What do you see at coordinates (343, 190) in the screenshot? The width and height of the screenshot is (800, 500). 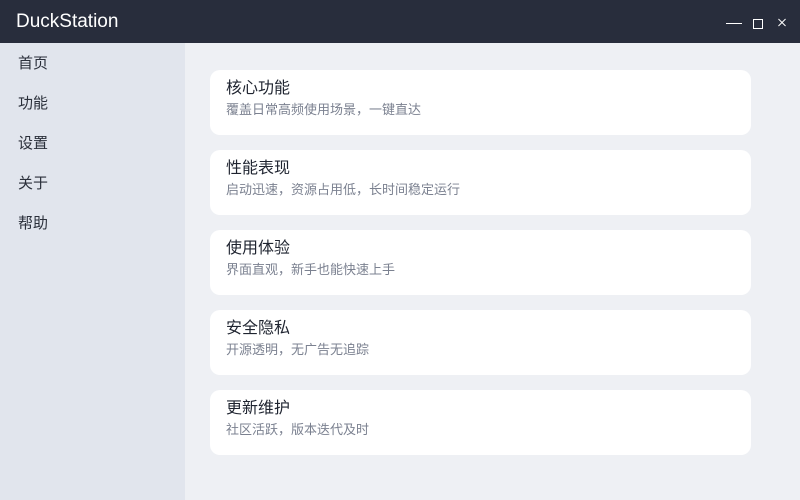 I see `card-description: 启动迅速，资源占用低，长时间稳定运行` at bounding box center [343, 190].